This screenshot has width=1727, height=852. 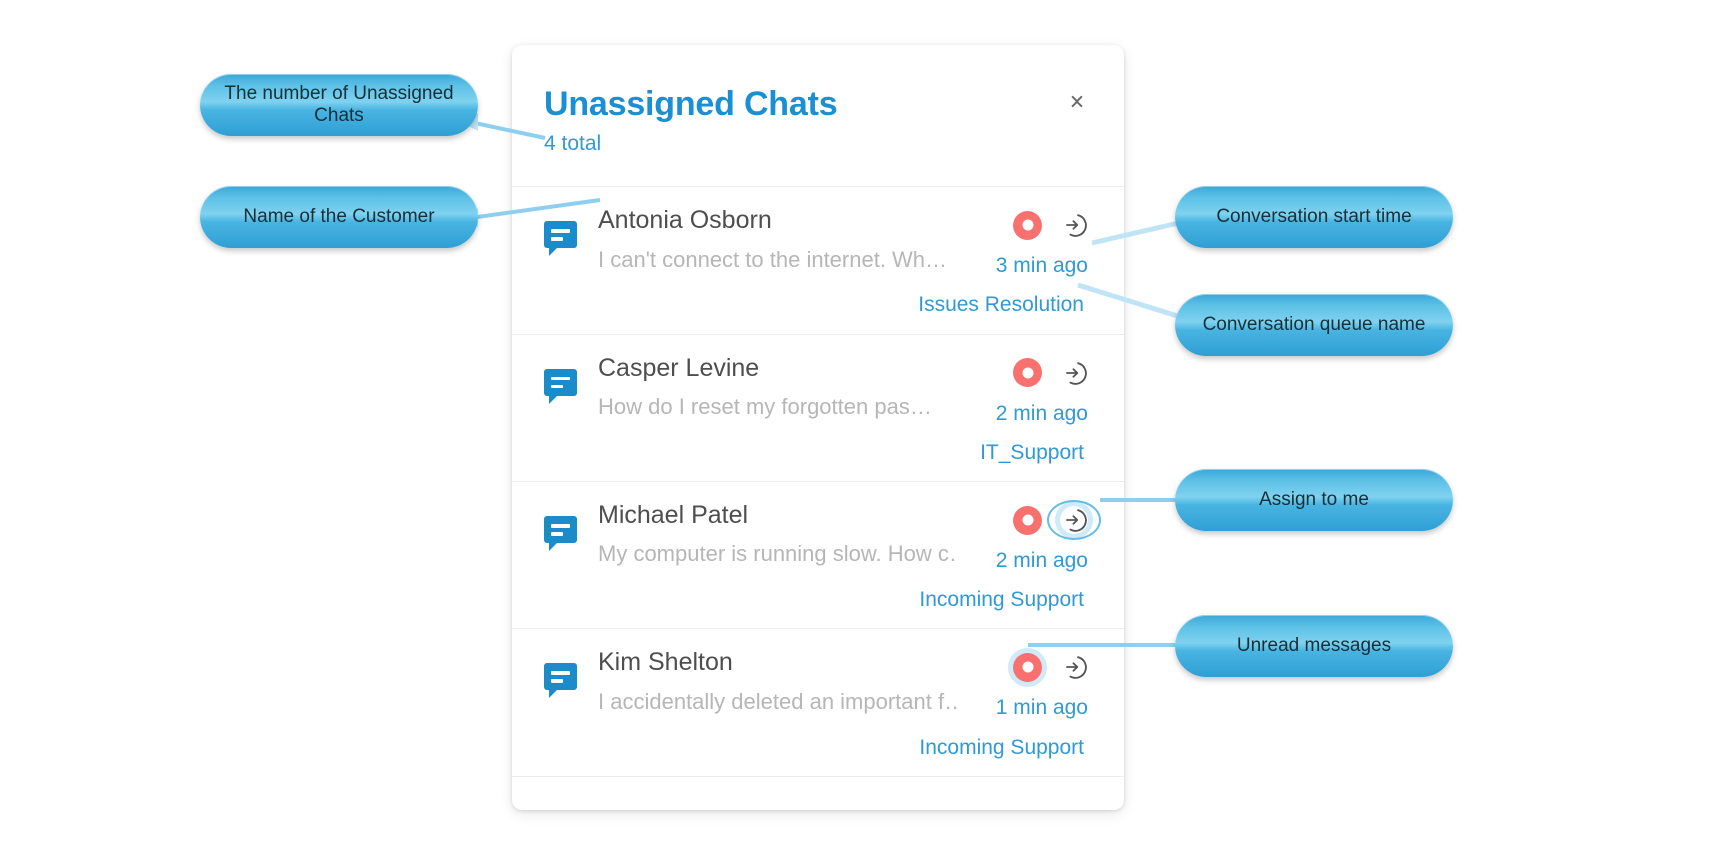 I want to click on callout-label: Conversation queue name, so click(x=1314, y=324).